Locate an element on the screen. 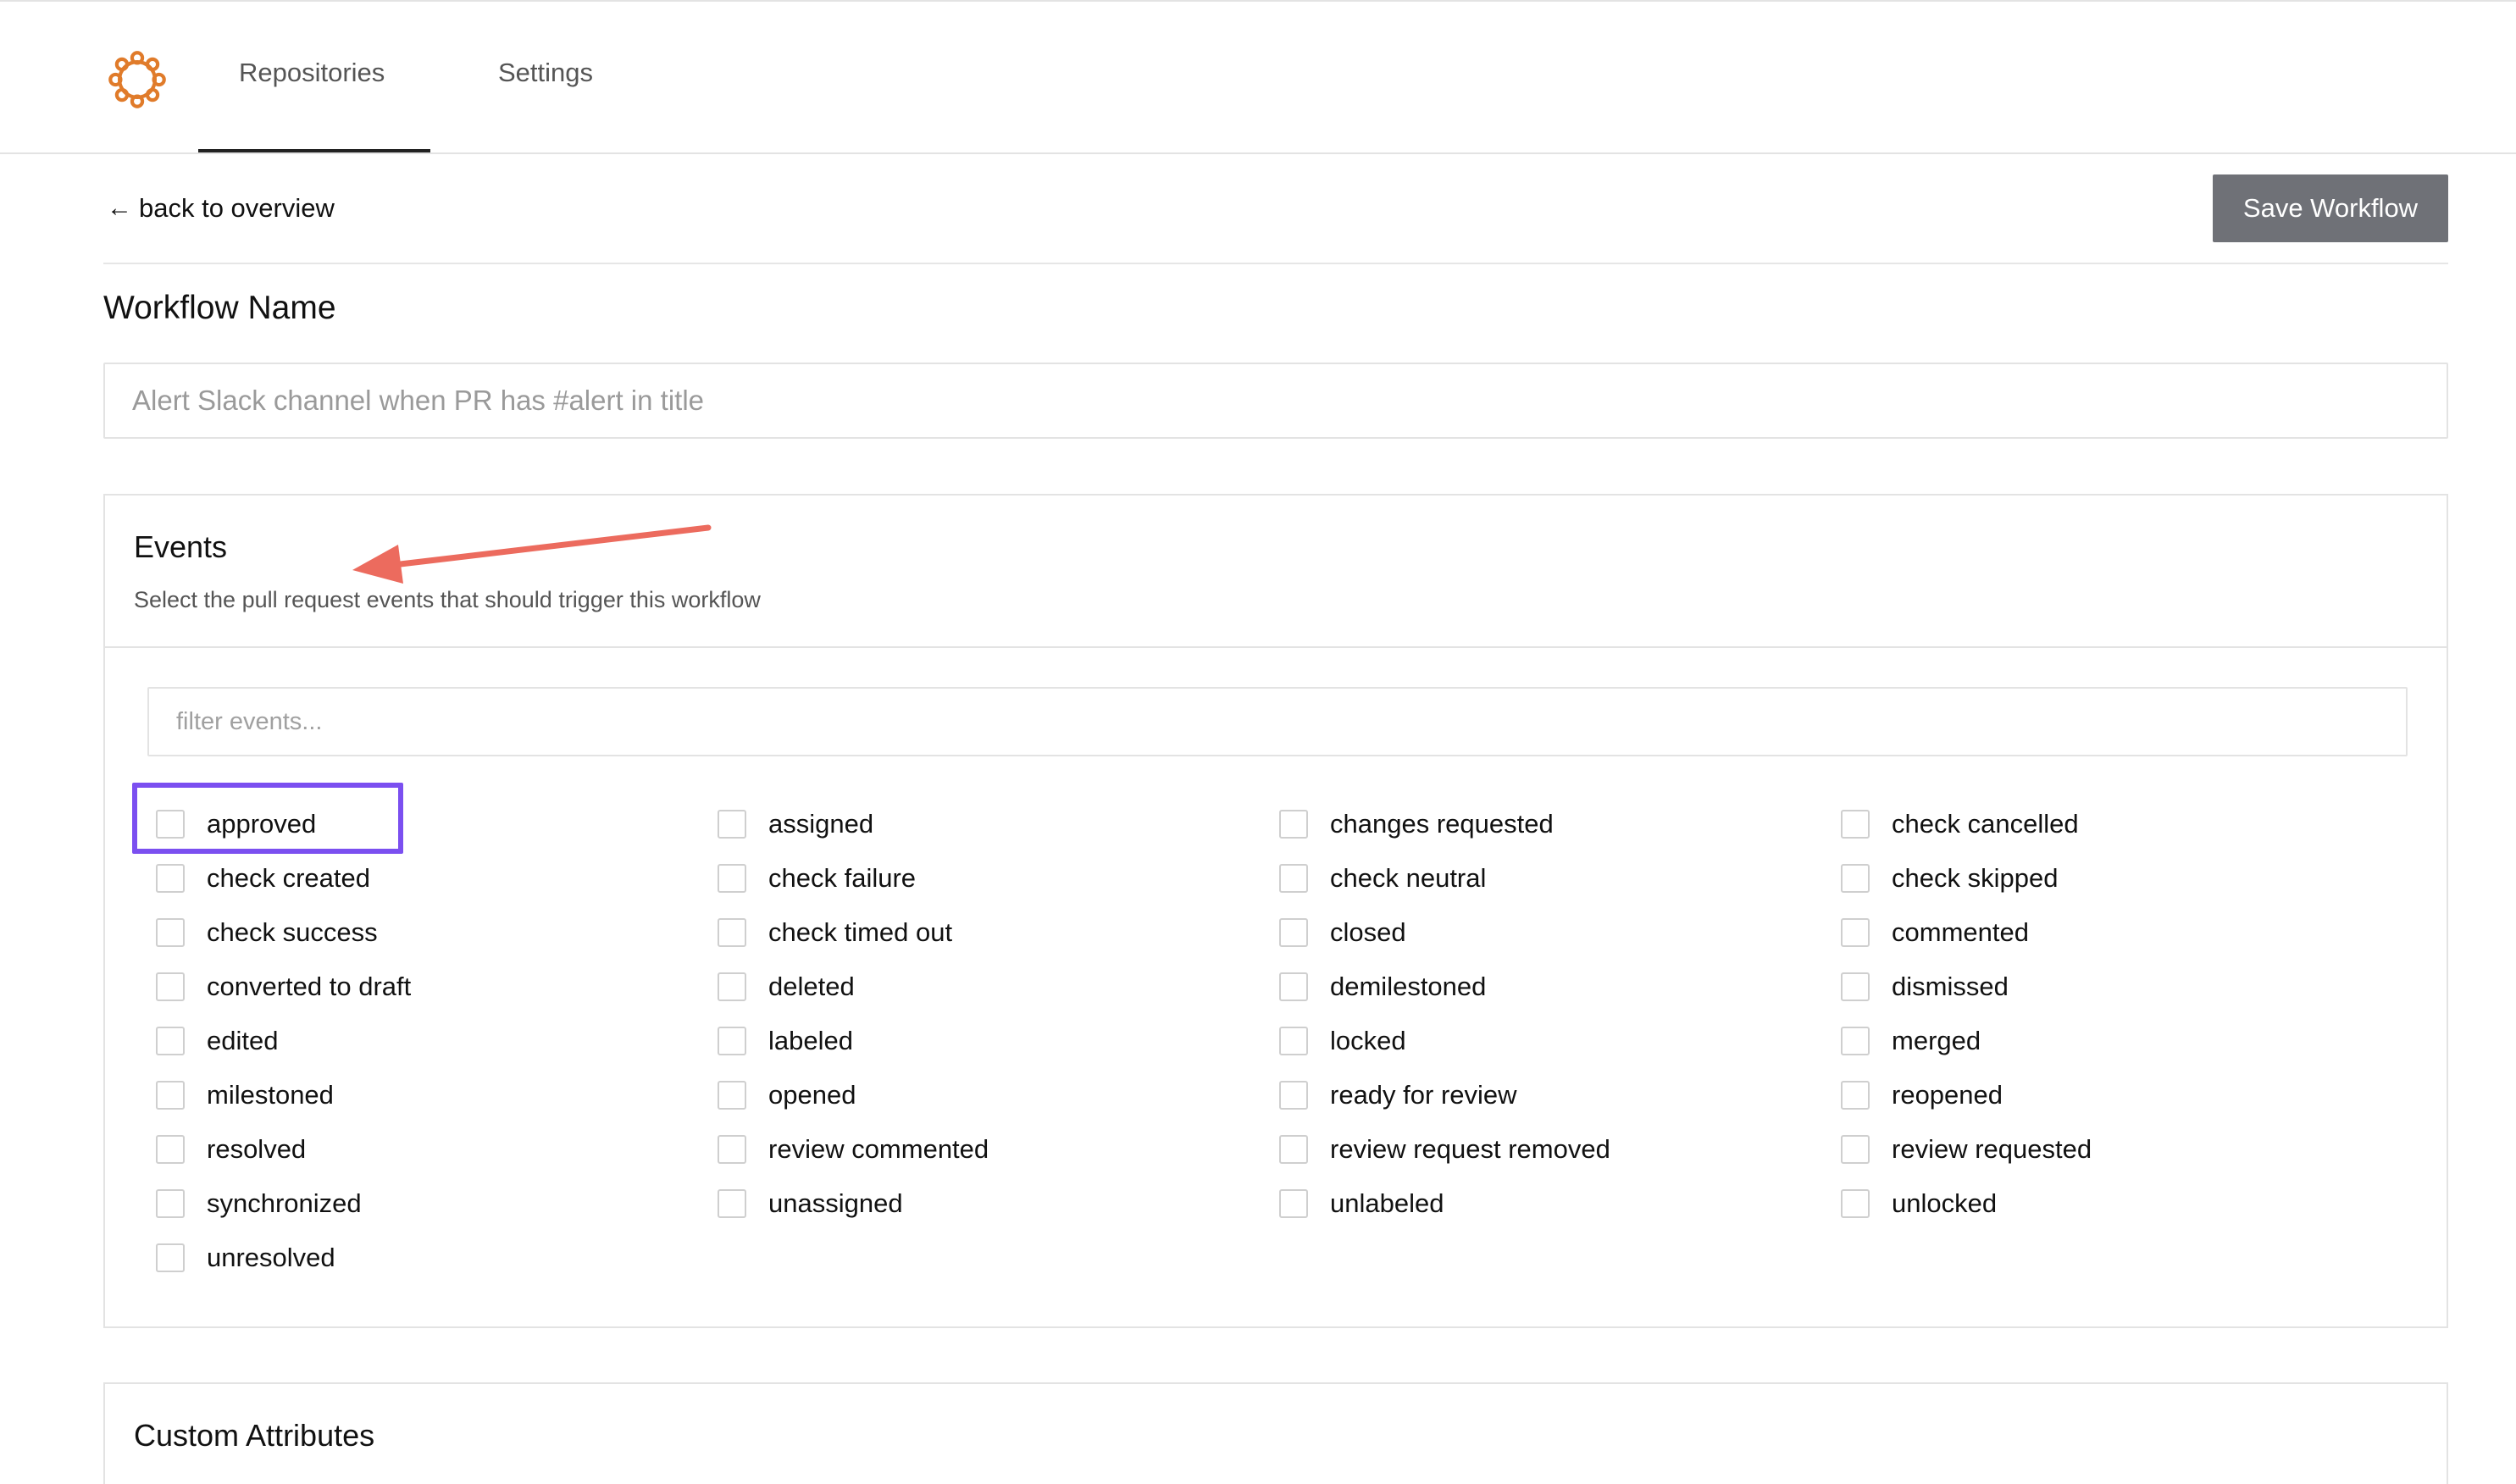  workflow-name-heading: Workflow Name is located at coordinates (220, 308).